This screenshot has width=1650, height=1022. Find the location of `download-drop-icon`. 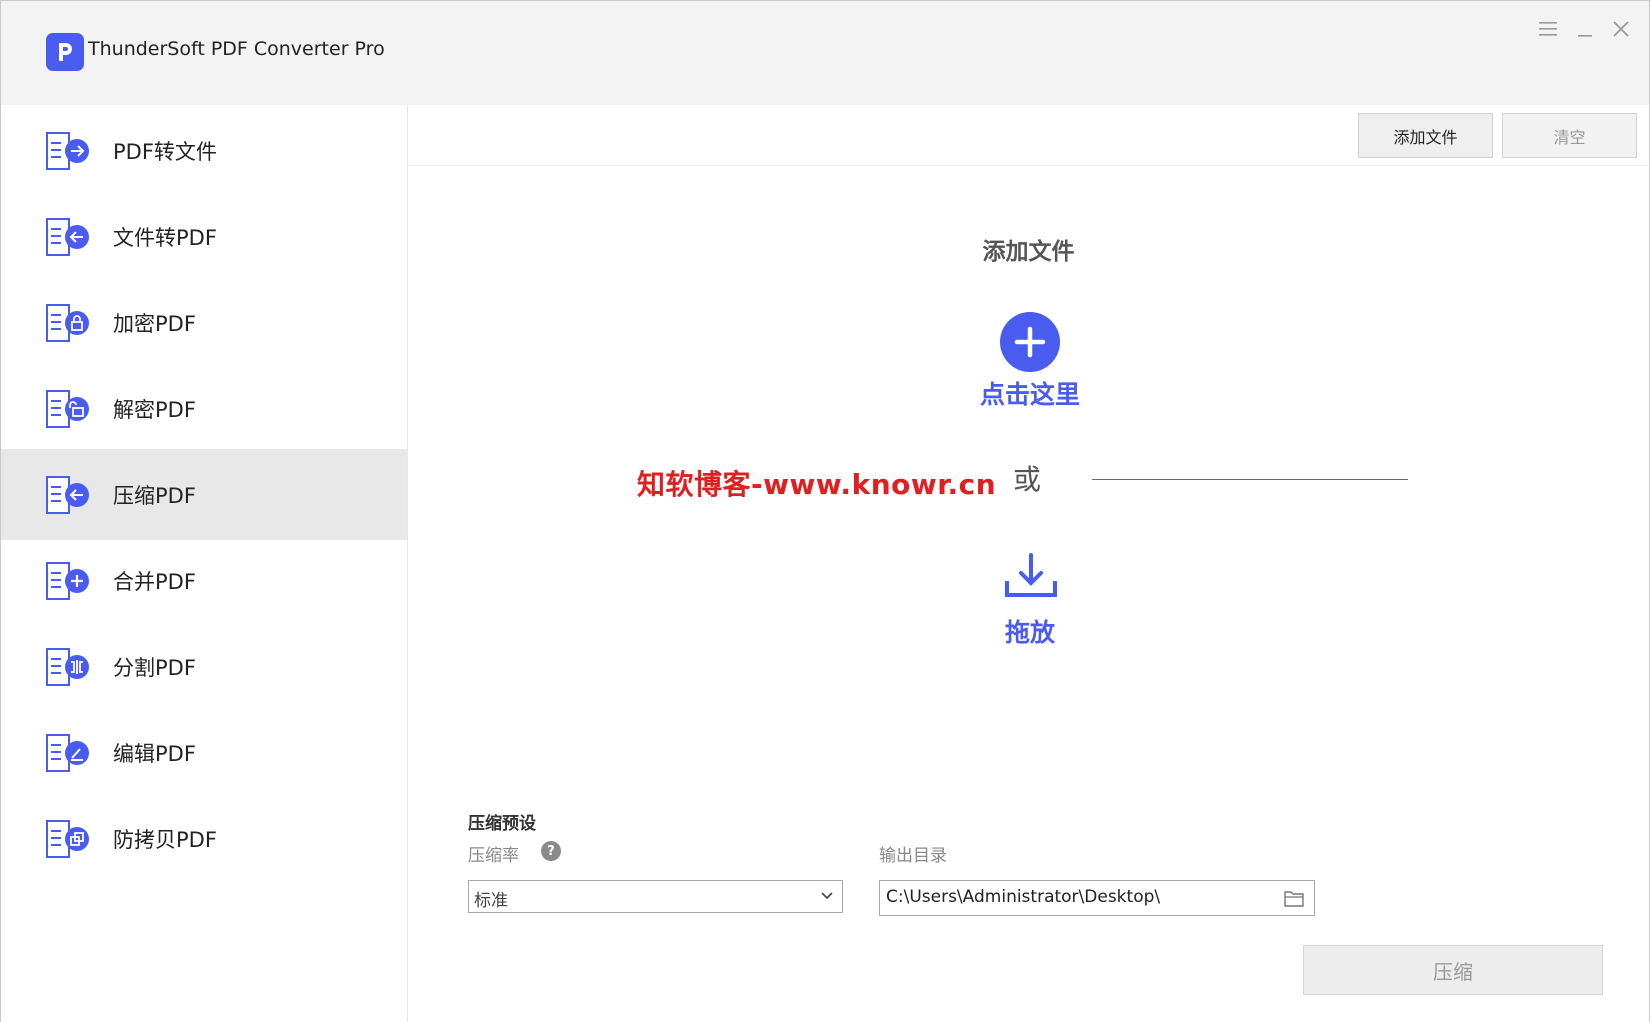

download-drop-icon is located at coordinates (1031, 576).